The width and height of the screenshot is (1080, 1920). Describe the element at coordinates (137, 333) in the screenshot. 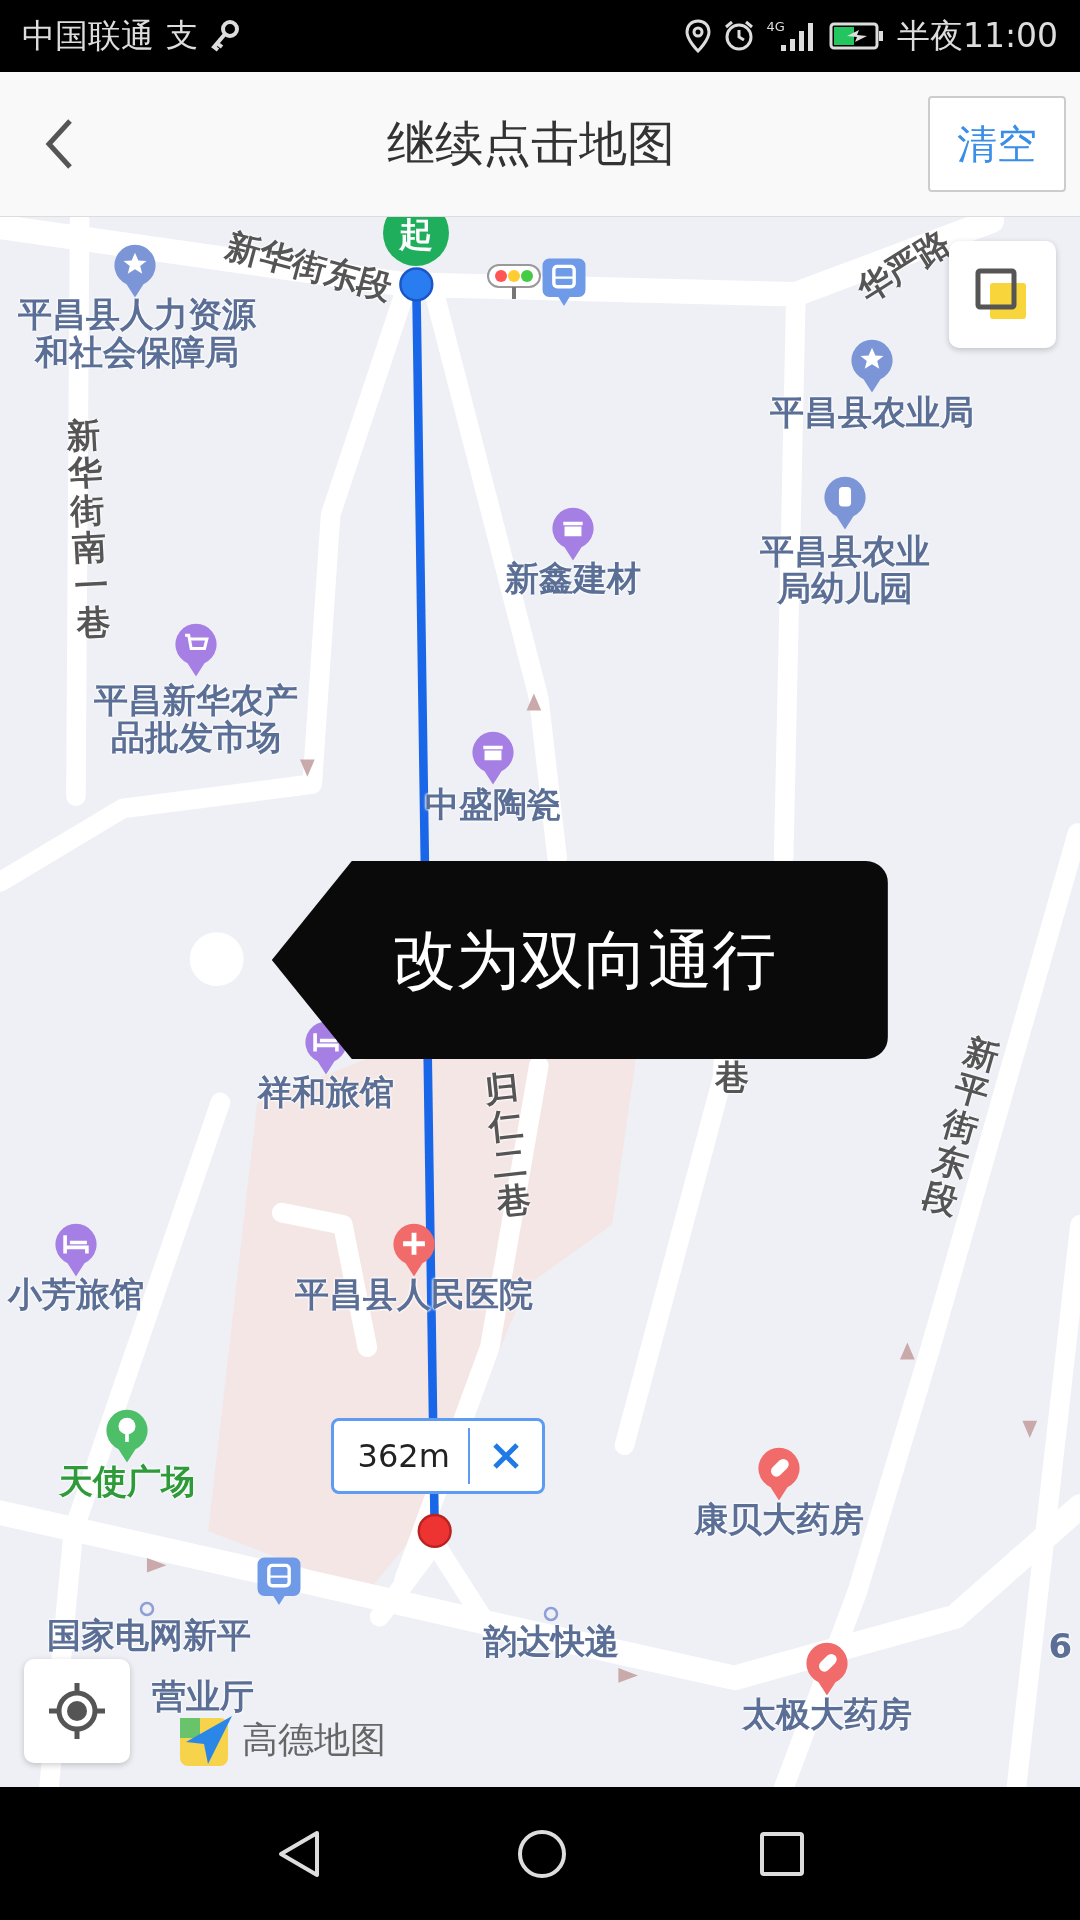

I see `place-label: 平昌县人力资源和社会保障局` at that location.